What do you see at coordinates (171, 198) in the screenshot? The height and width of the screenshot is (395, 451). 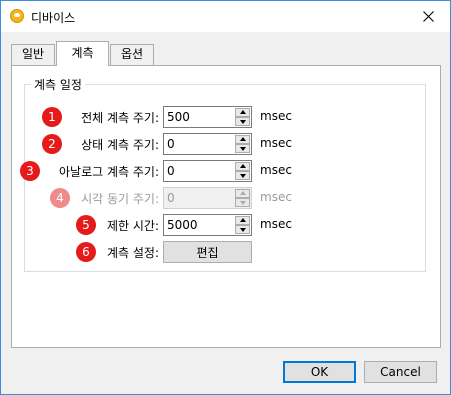 I see `time-sync-period-value: 0` at bounding box center [171, 198].